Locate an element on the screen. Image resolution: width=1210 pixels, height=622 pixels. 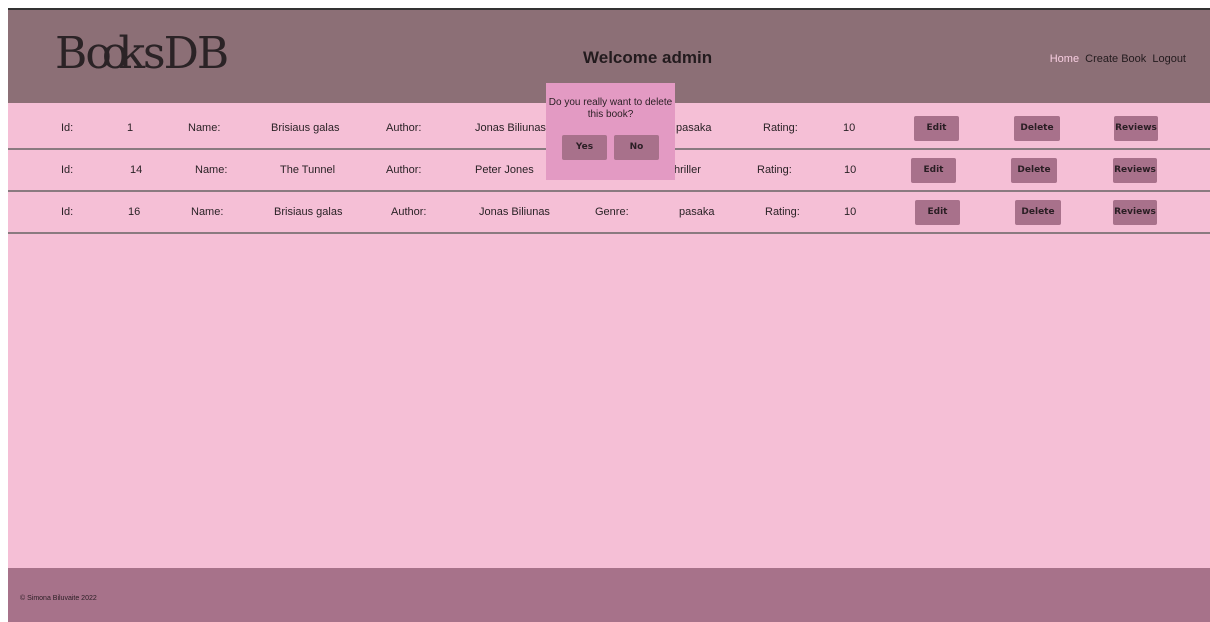
name-value: The Tunnel is located at coordinates (308, 170).